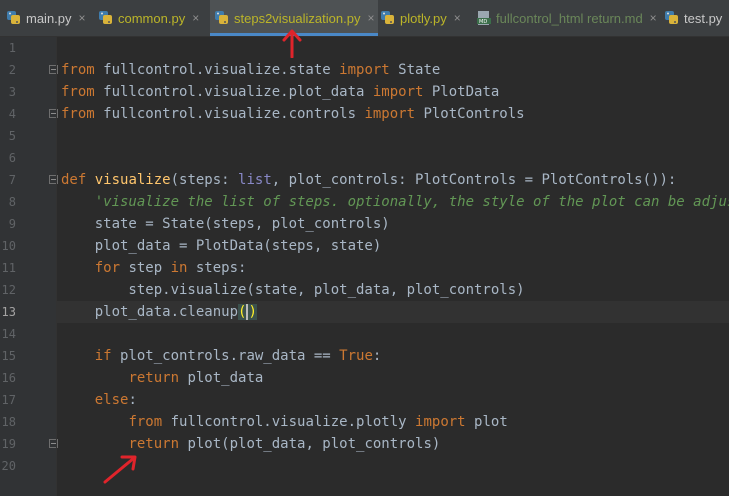  I want to click on tab-label: common.py, so click(152, 18).